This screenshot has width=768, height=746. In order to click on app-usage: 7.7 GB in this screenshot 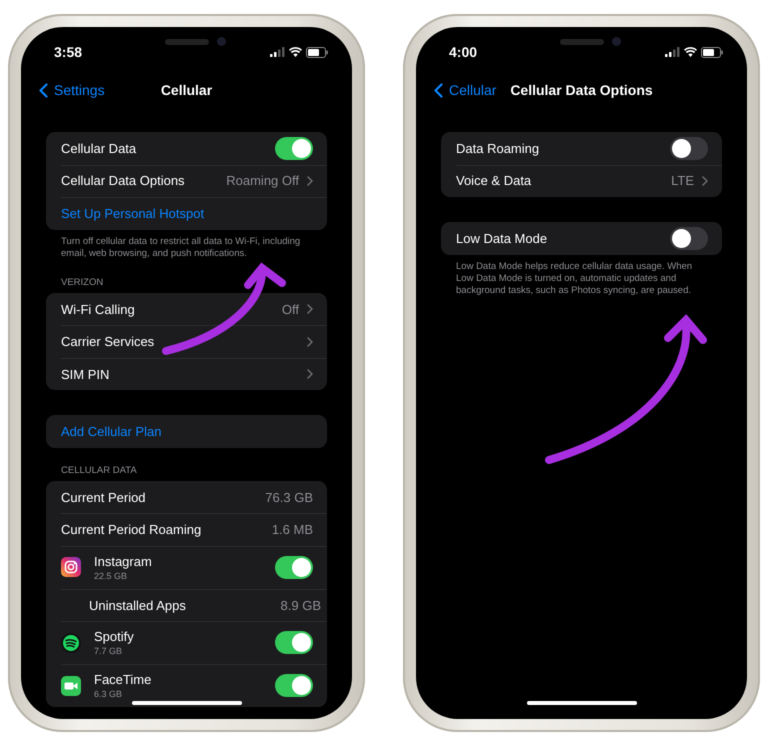, I will do `click(109, 651)`.